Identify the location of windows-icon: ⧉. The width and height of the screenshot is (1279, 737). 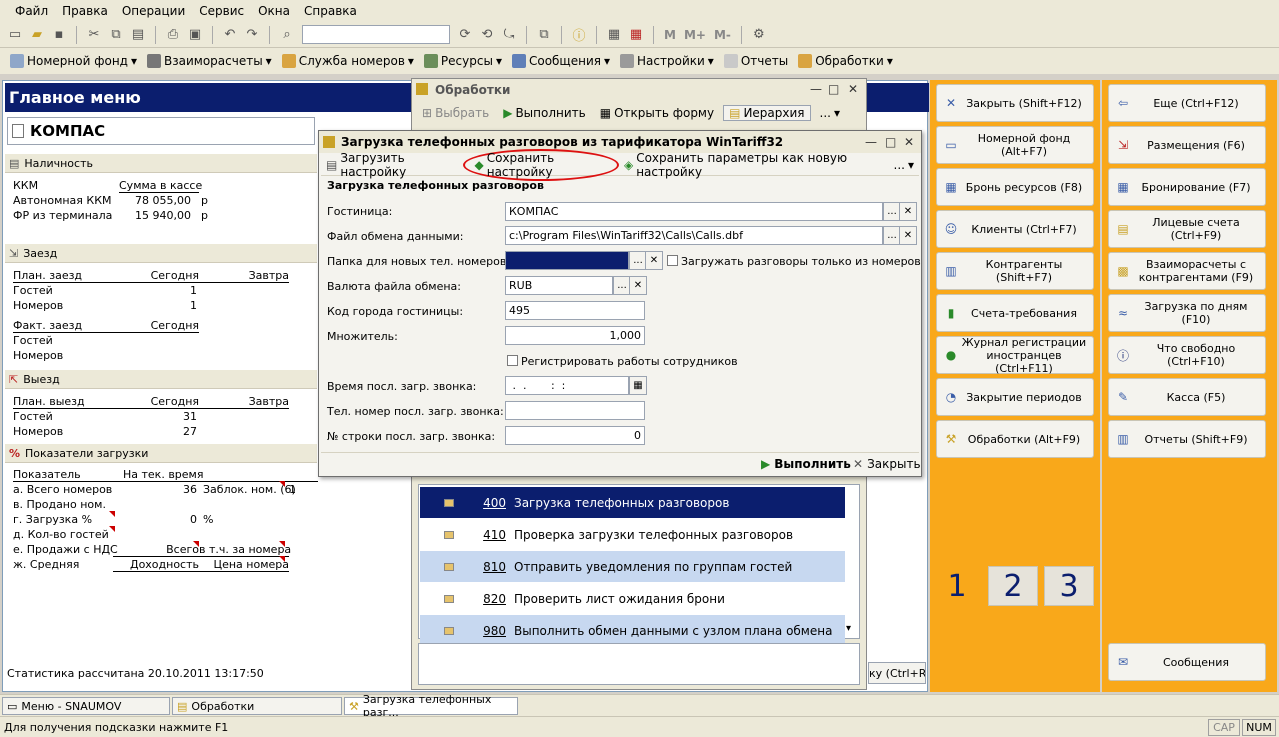
(544, 35).